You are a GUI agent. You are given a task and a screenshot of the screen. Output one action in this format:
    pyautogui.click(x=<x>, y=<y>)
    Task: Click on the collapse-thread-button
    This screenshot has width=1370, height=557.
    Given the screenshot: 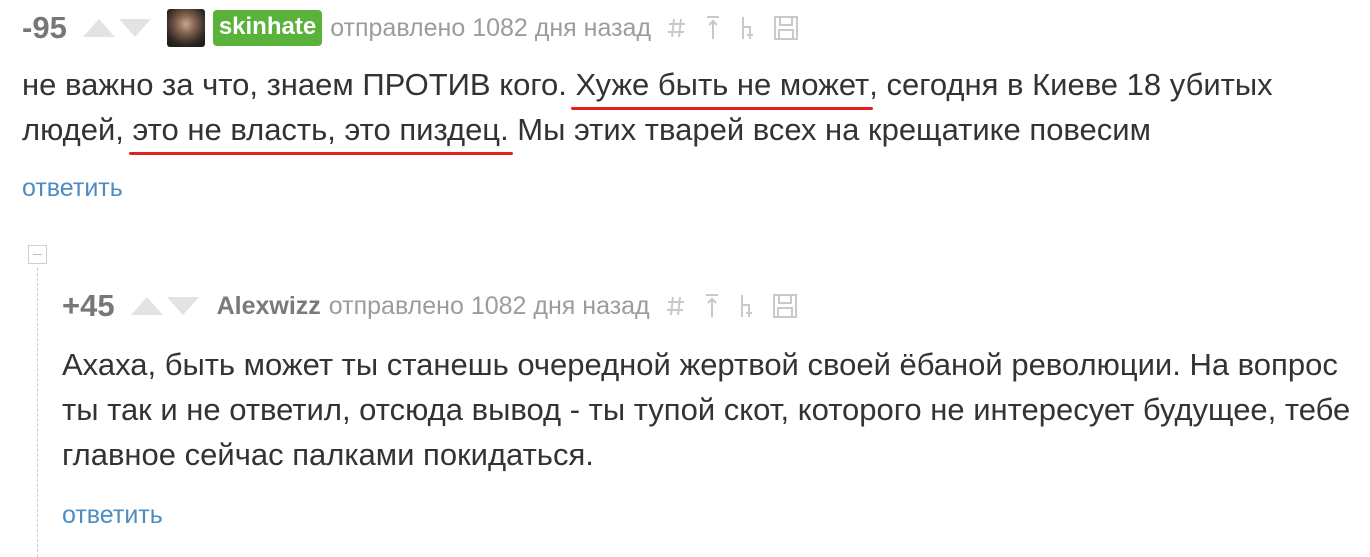 What is the action you would take?
    pyautogui.click(x=37, y=254)
    